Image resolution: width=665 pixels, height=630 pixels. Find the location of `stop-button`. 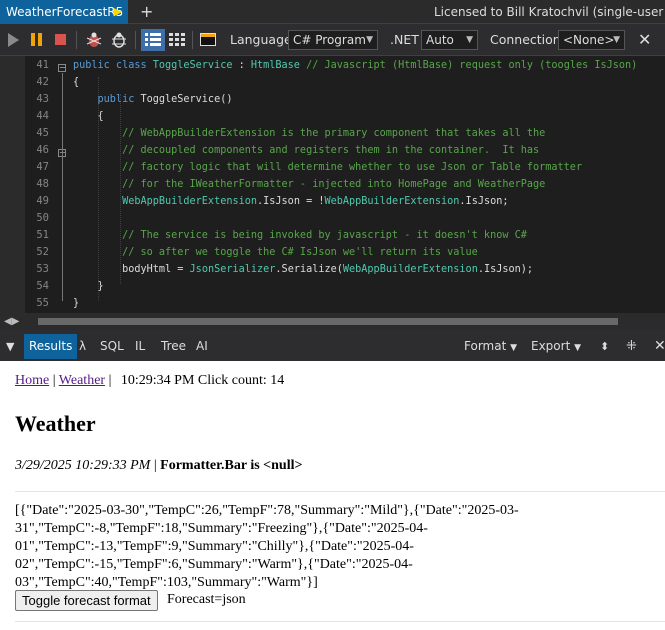

stop-button is located at coordinates (61, 40).